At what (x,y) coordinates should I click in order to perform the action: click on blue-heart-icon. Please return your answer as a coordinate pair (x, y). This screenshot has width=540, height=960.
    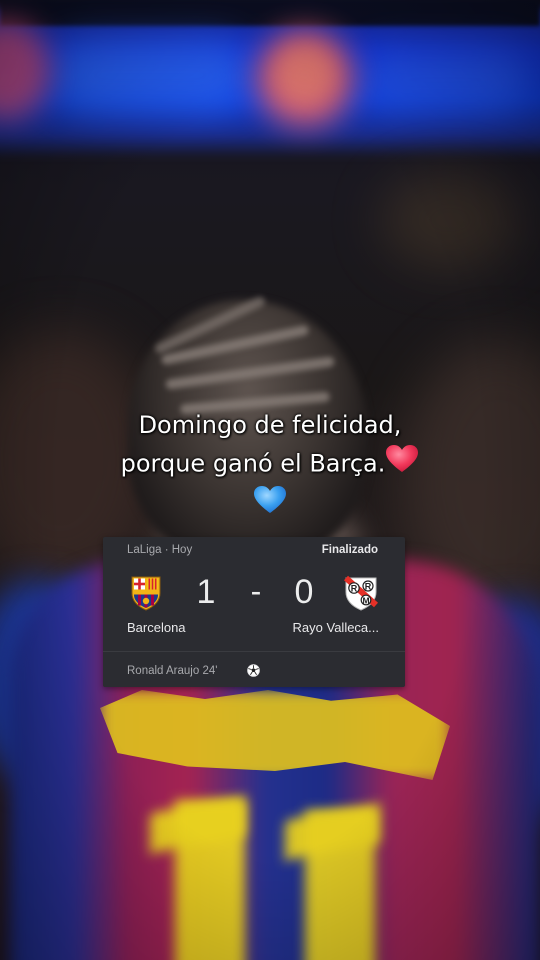
    Looking at the image, I should click on (270, 505).